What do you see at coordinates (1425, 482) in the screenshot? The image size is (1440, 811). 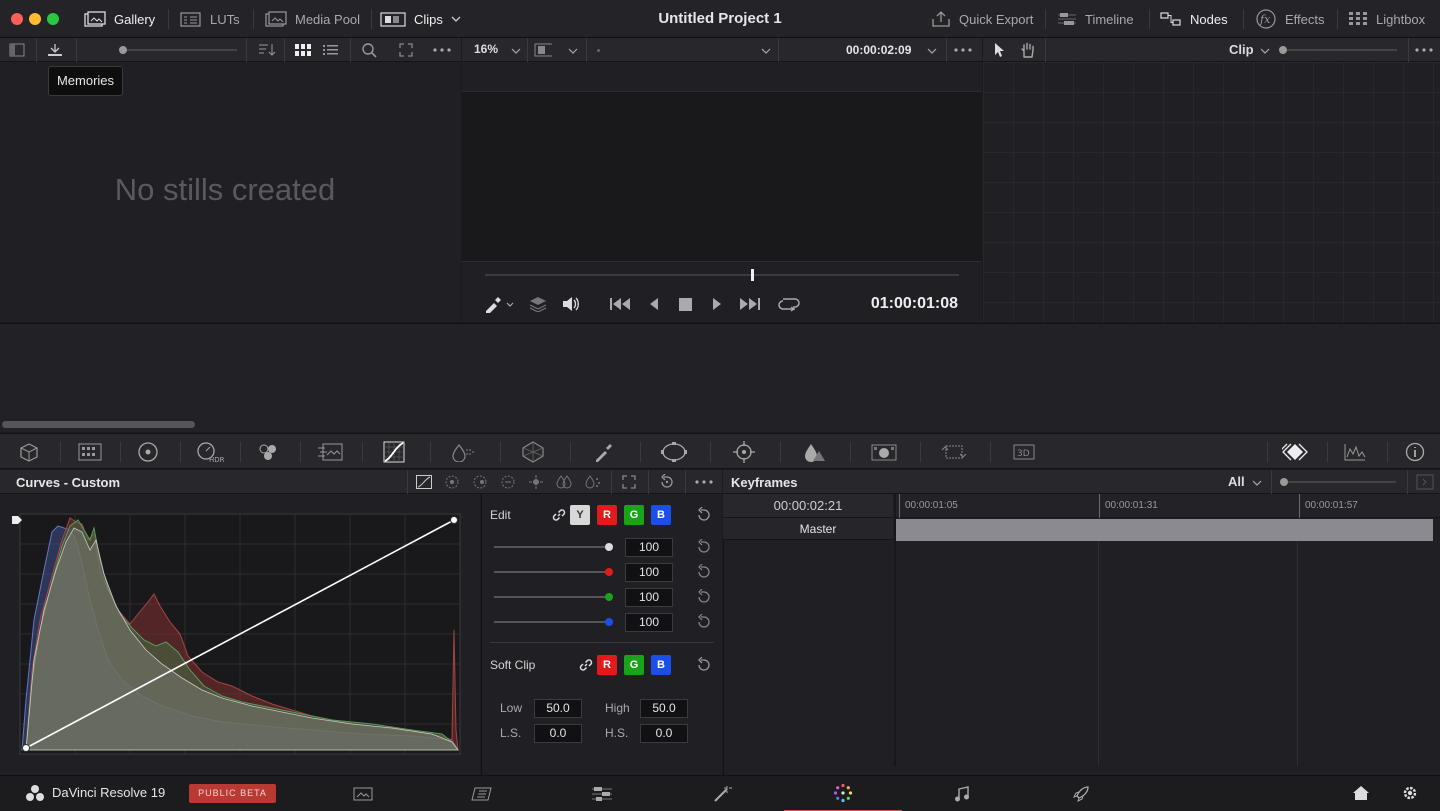 I see `panel-collapse-icon` at bounding box center [1425, 482].